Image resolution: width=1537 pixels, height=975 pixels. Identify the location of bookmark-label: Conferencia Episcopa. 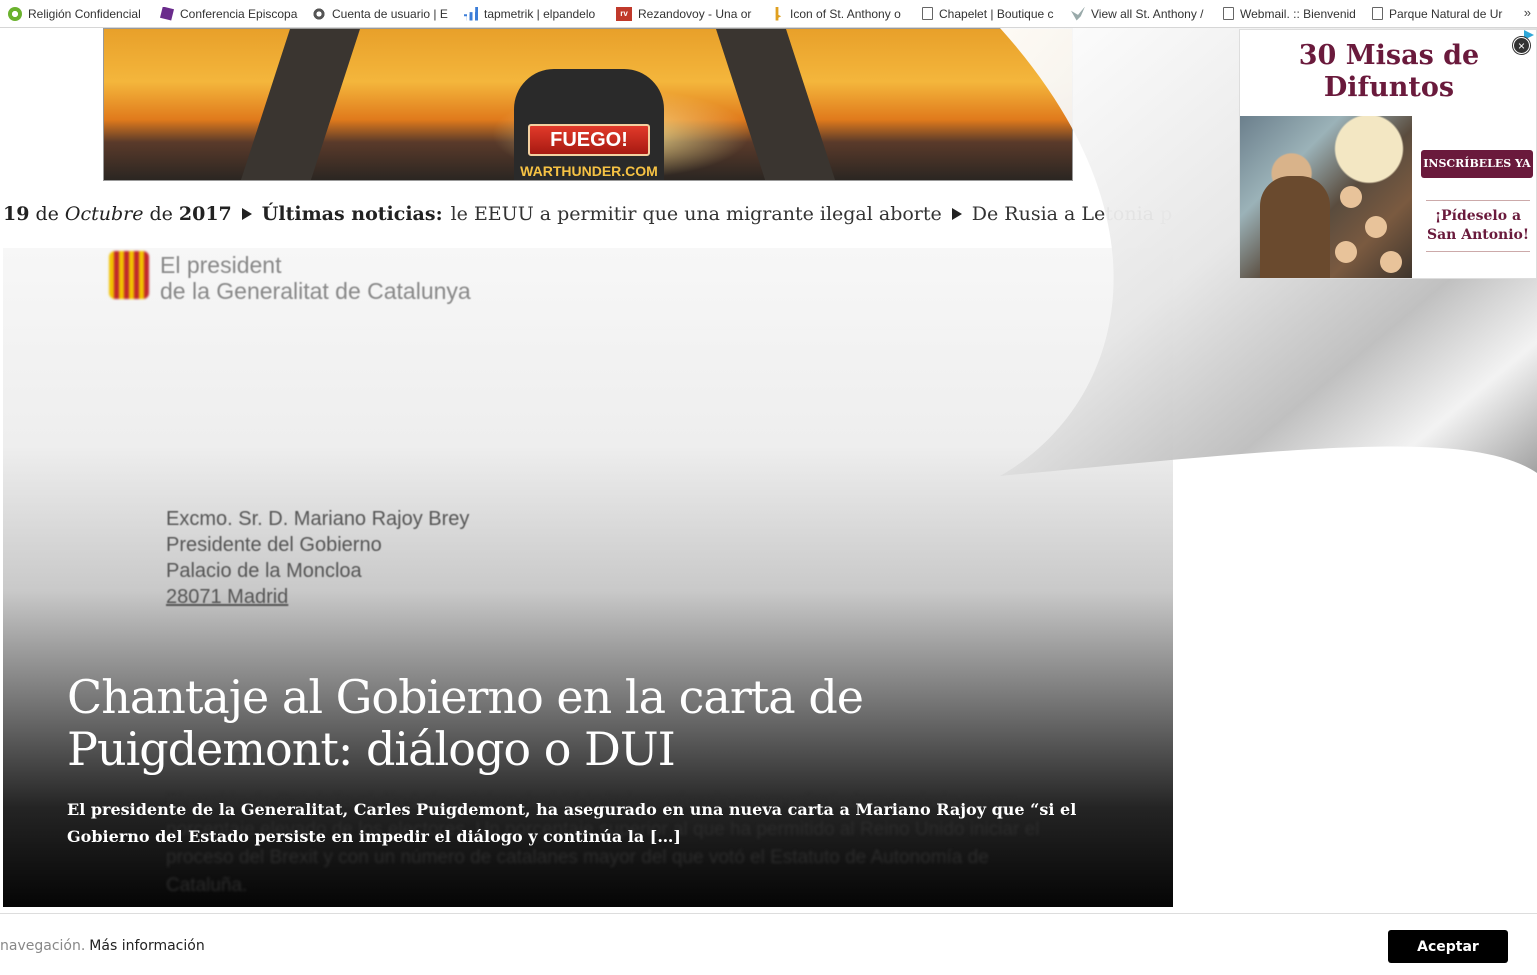
(239, 13).